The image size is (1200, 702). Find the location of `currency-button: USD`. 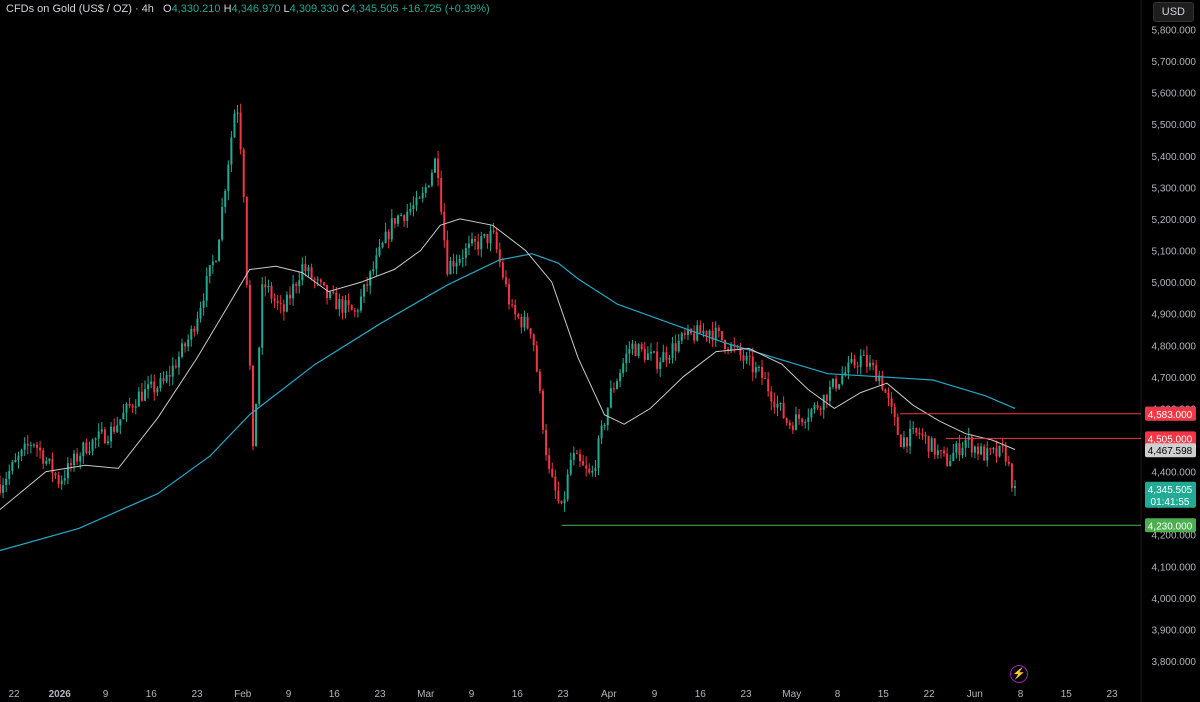

currency-button: USD is located at coordinates (1173, 12).